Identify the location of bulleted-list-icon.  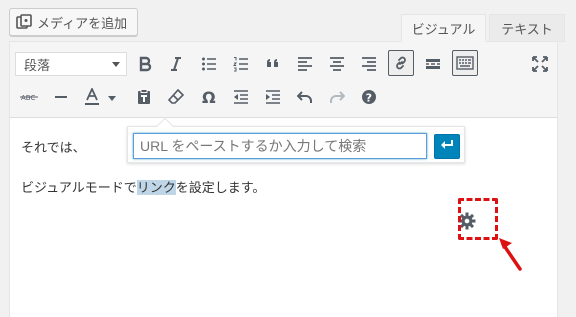
(209, 64).